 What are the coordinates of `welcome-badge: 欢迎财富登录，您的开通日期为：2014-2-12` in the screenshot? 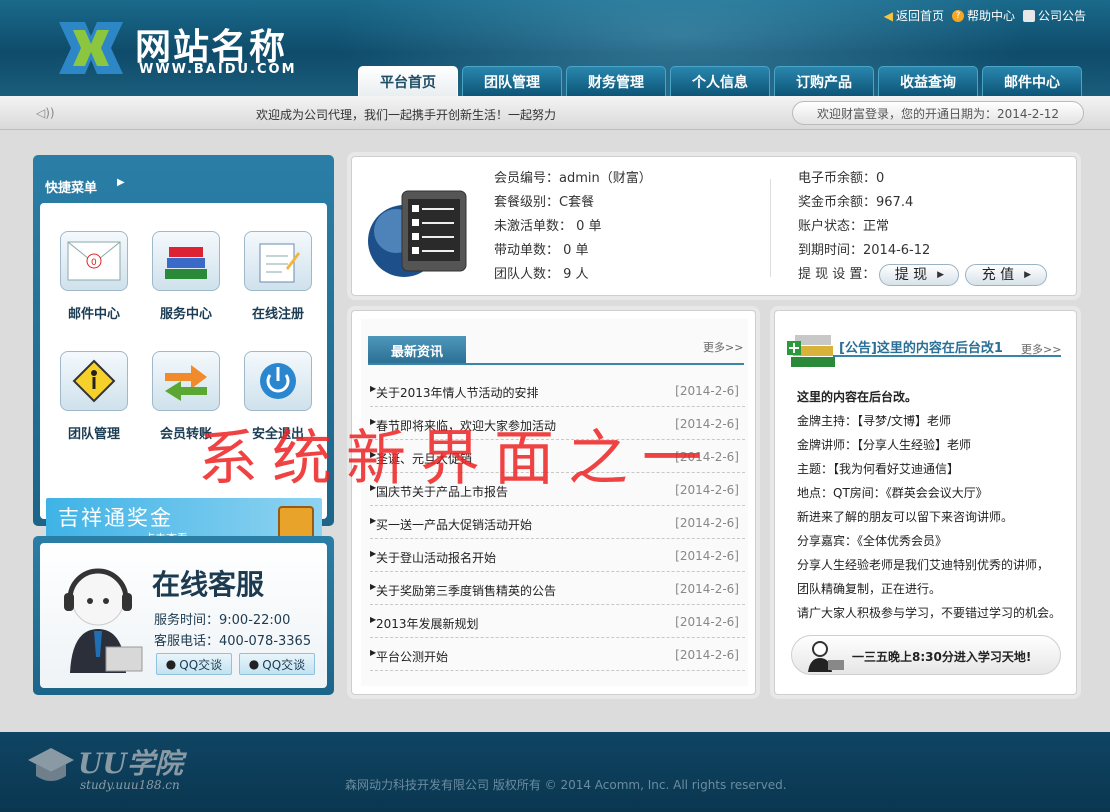 It's located at (938, 113).